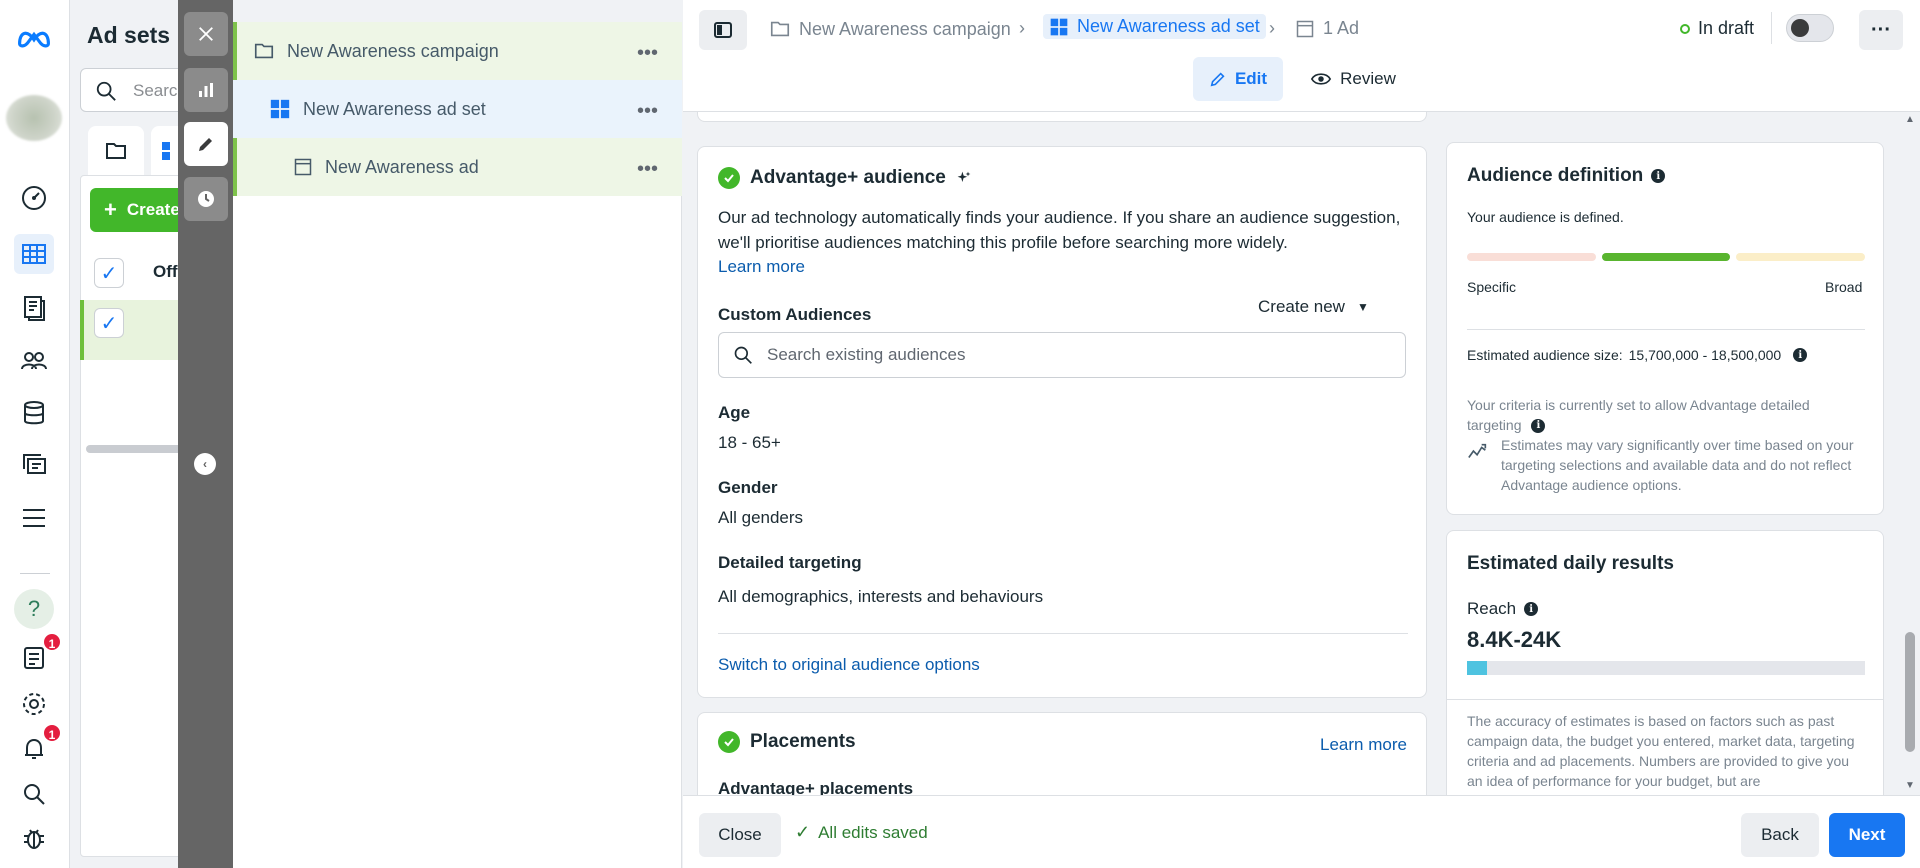 This screenshot has height=868, width=1920. Describe the element at coordinates (34, 518) in the screenshot. I see `all-tools-menu-icon` at that location.